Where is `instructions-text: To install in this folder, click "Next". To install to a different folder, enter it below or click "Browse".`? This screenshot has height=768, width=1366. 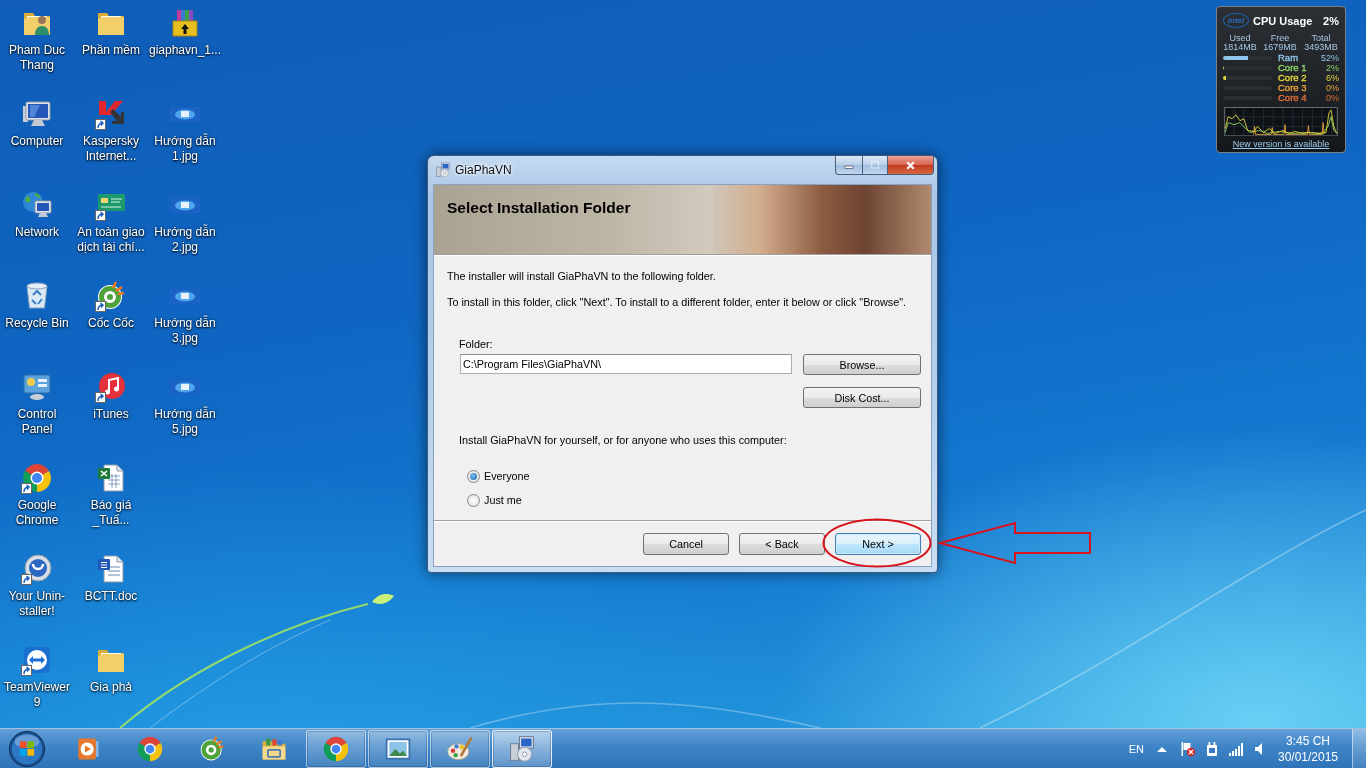 instructions-text: To install in this folder, click "Next". To install to a different folder, enter it below or click "Browse". is located at coordinates (676, 302).